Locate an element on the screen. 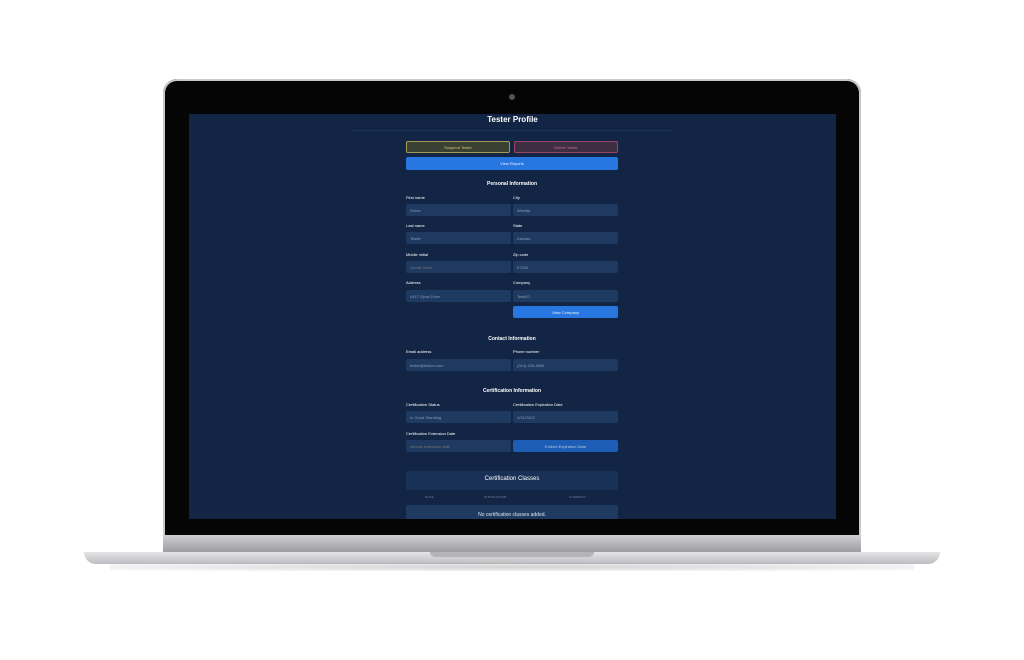  first-name-label: First name is located at coordinates (415, 197).